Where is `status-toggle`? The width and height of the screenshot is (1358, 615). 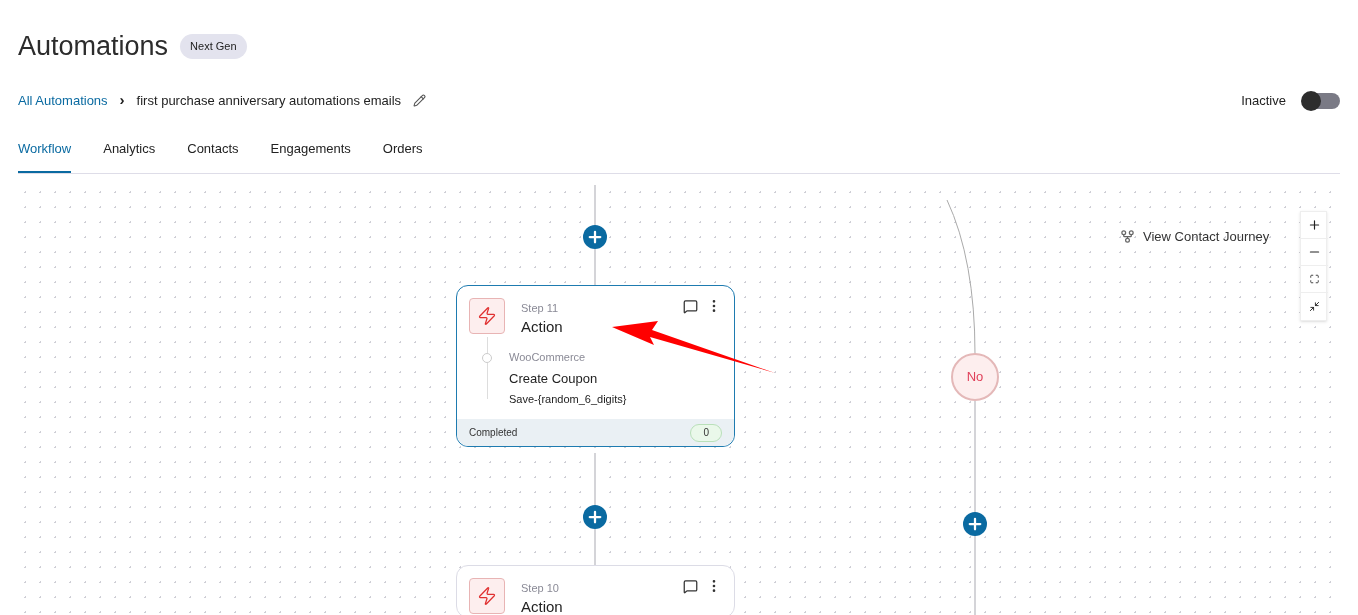
status-toggle is located at coordinates (1321, 100).